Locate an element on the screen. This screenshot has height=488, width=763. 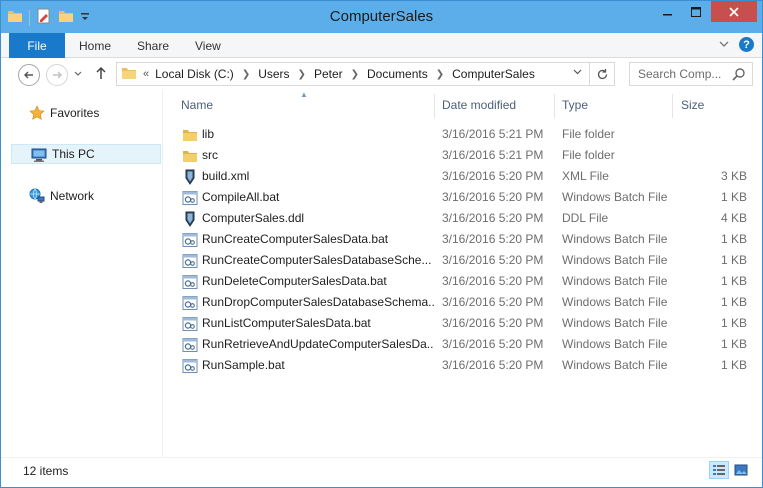
breadcrumb-users: Users is located at coordinates (273, 74).